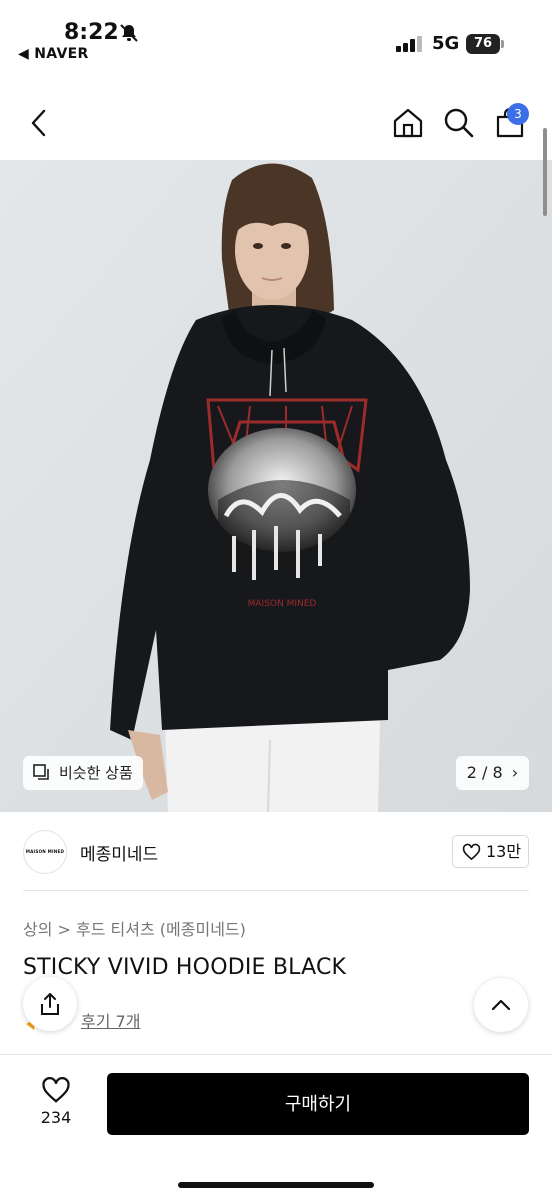  Describe the element at coordinates (446, 43) in the screenshot. I see `network-type: 5G` at that location.